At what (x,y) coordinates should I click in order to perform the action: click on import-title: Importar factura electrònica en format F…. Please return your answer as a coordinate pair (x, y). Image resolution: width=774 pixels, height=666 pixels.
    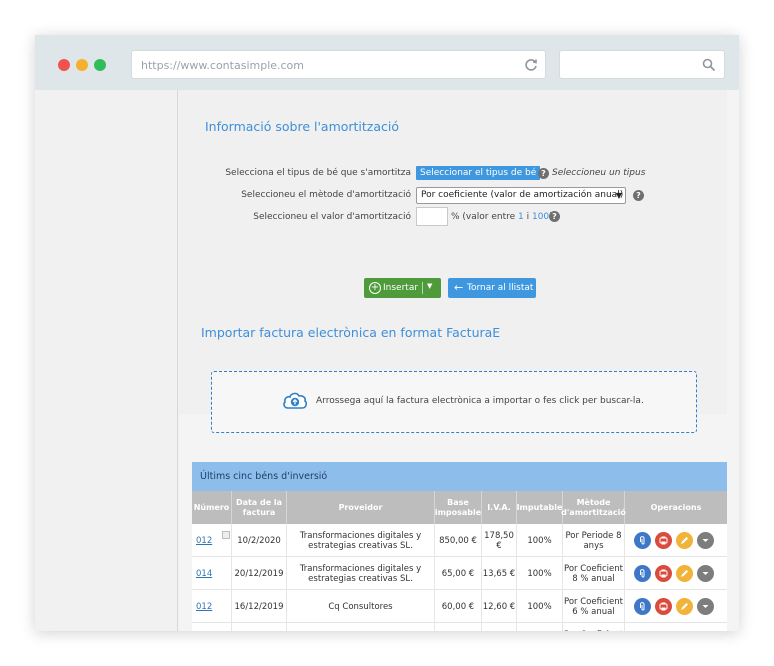
    Looking at the image, I should click on (351, 332).